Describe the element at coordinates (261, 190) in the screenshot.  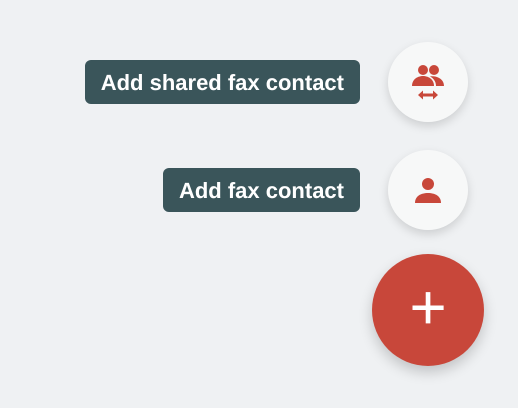
I see `action-label: Add fax contact` at that location.